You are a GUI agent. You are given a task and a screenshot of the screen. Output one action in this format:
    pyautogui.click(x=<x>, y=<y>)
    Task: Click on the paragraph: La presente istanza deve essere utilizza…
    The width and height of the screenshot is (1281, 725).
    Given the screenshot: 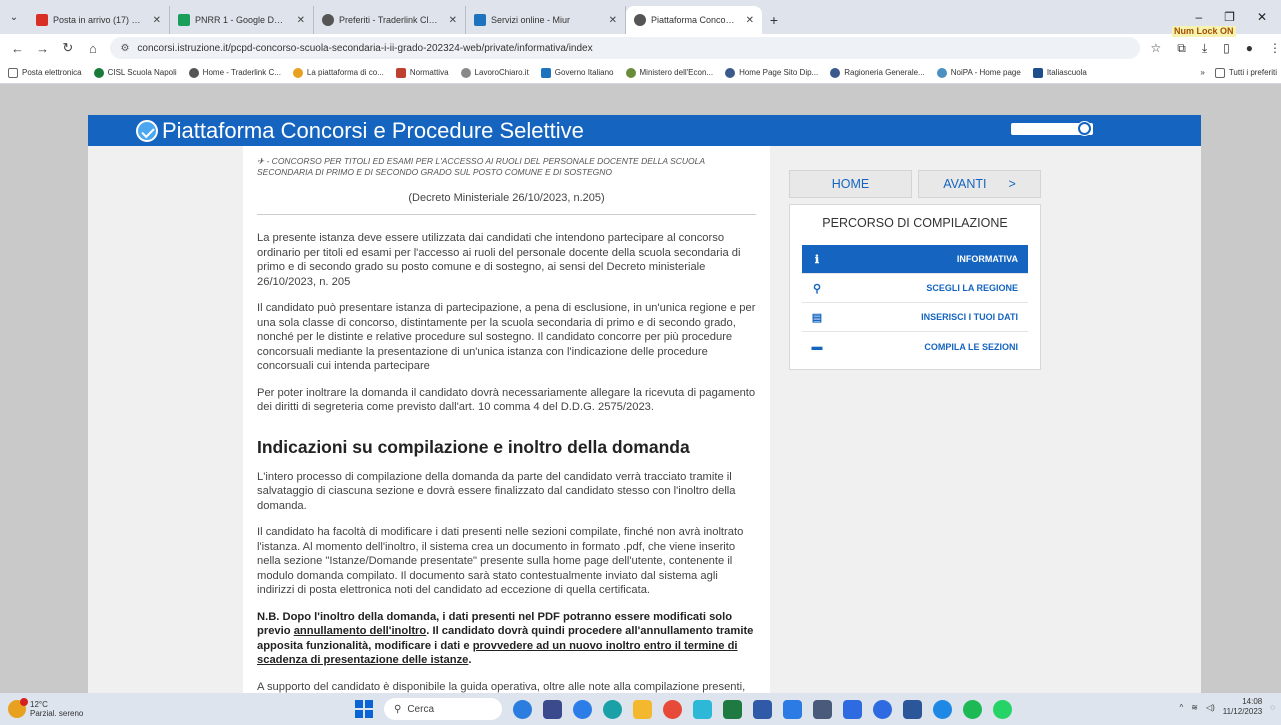 What is the action you would take?
    pyautogui.click(x=499, y=260)
    